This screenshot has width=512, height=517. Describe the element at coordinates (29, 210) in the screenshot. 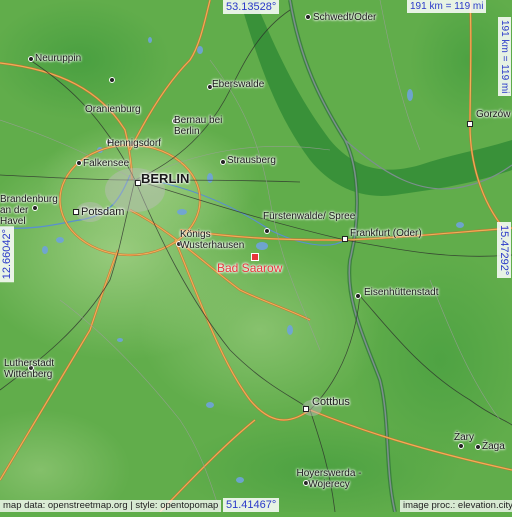

I see `town-label-brandenburg: Brandenburg an der Havel` at that location.